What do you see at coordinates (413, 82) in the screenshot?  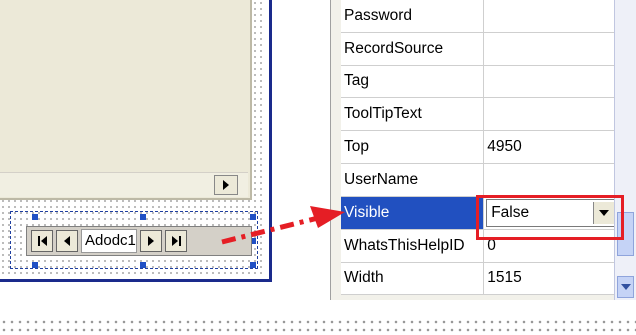 I see `property-name: Tag` at bounding box center [413, 82].